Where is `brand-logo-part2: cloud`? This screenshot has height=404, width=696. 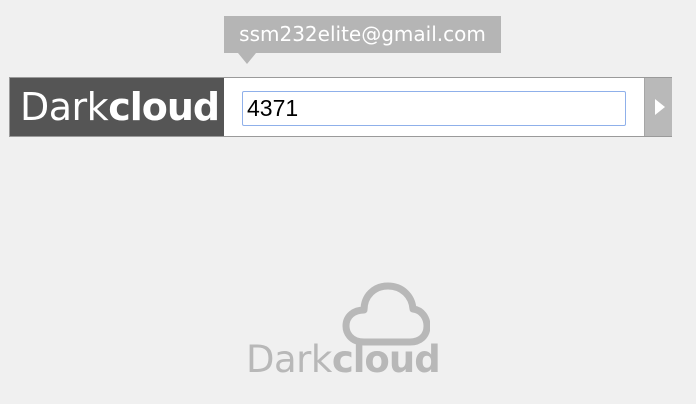 brand-logo-part2: cloud is located at coordinates (164, 107).